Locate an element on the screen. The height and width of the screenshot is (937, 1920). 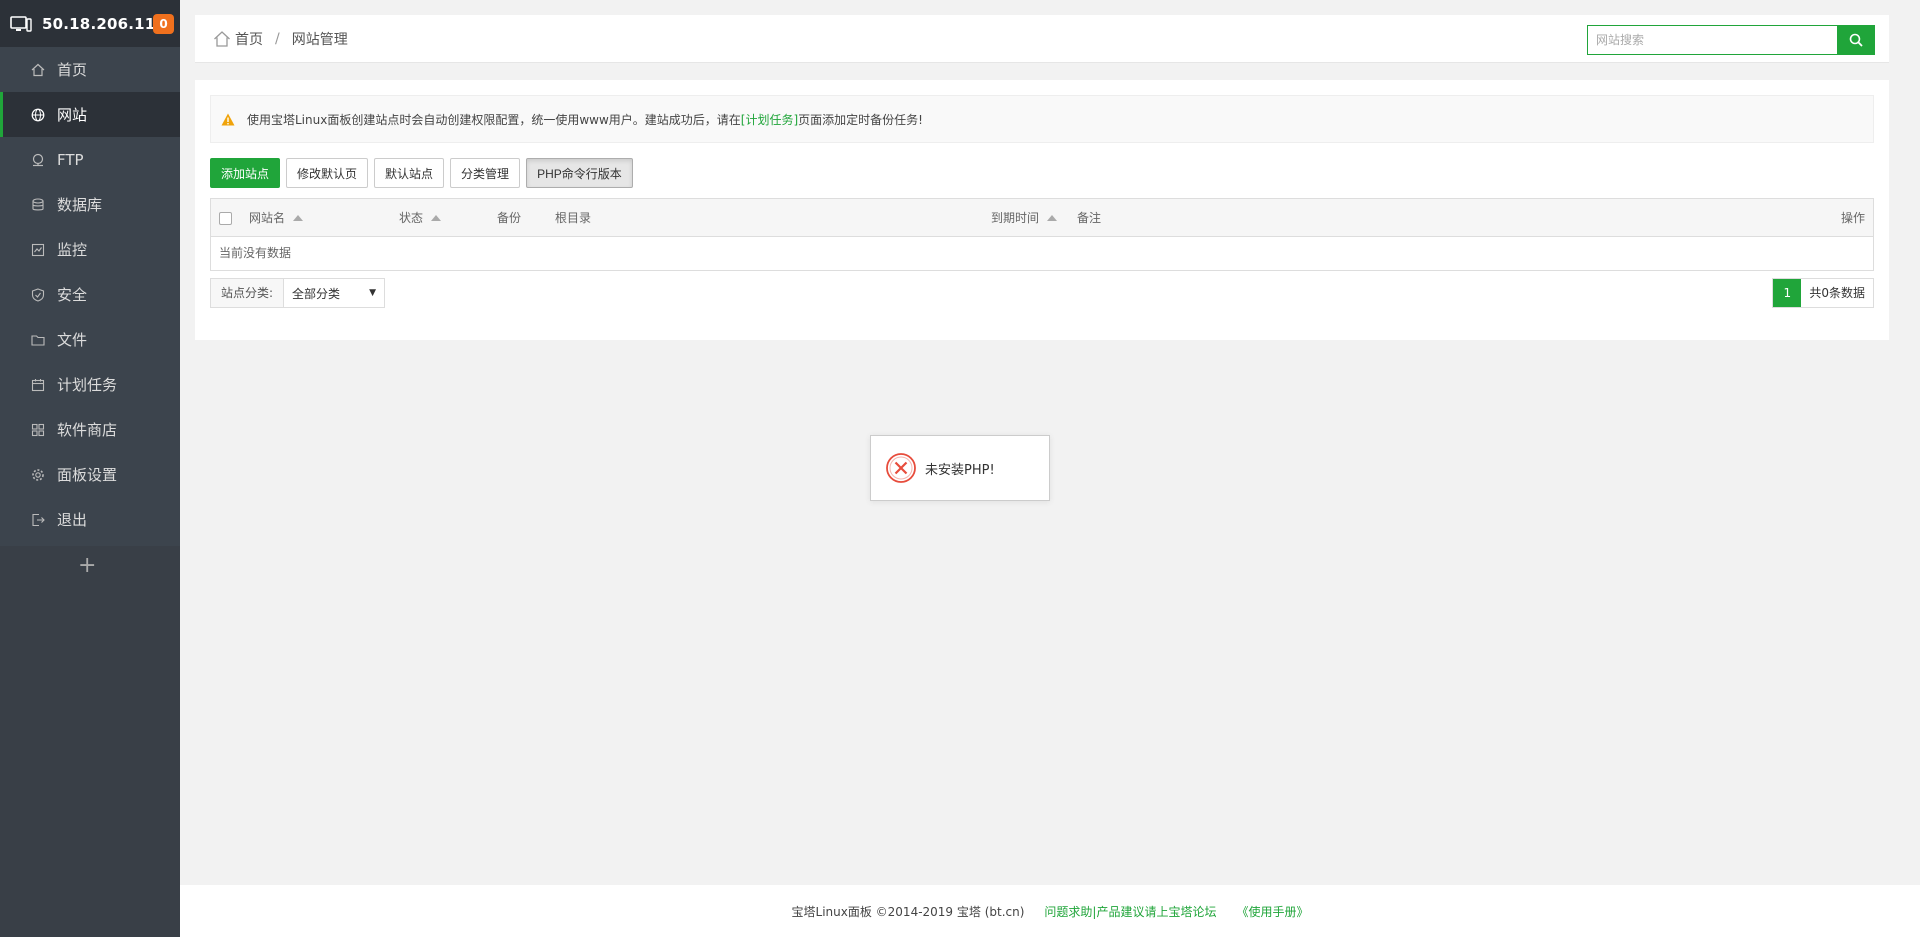
header-bar: 首页 / 网站管理 is located at coordinates (1042, 39).